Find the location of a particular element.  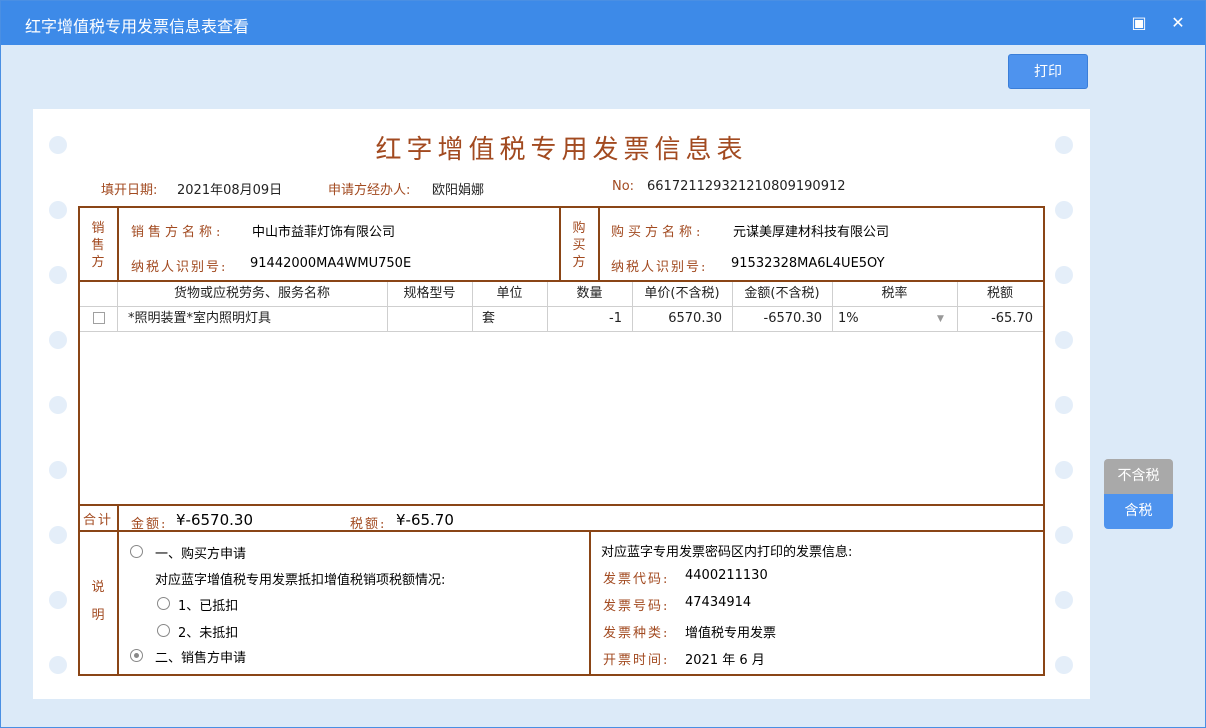

seller-name-value: 中山市益菲灯饰有限公司 is located at coordinates (324, 232).